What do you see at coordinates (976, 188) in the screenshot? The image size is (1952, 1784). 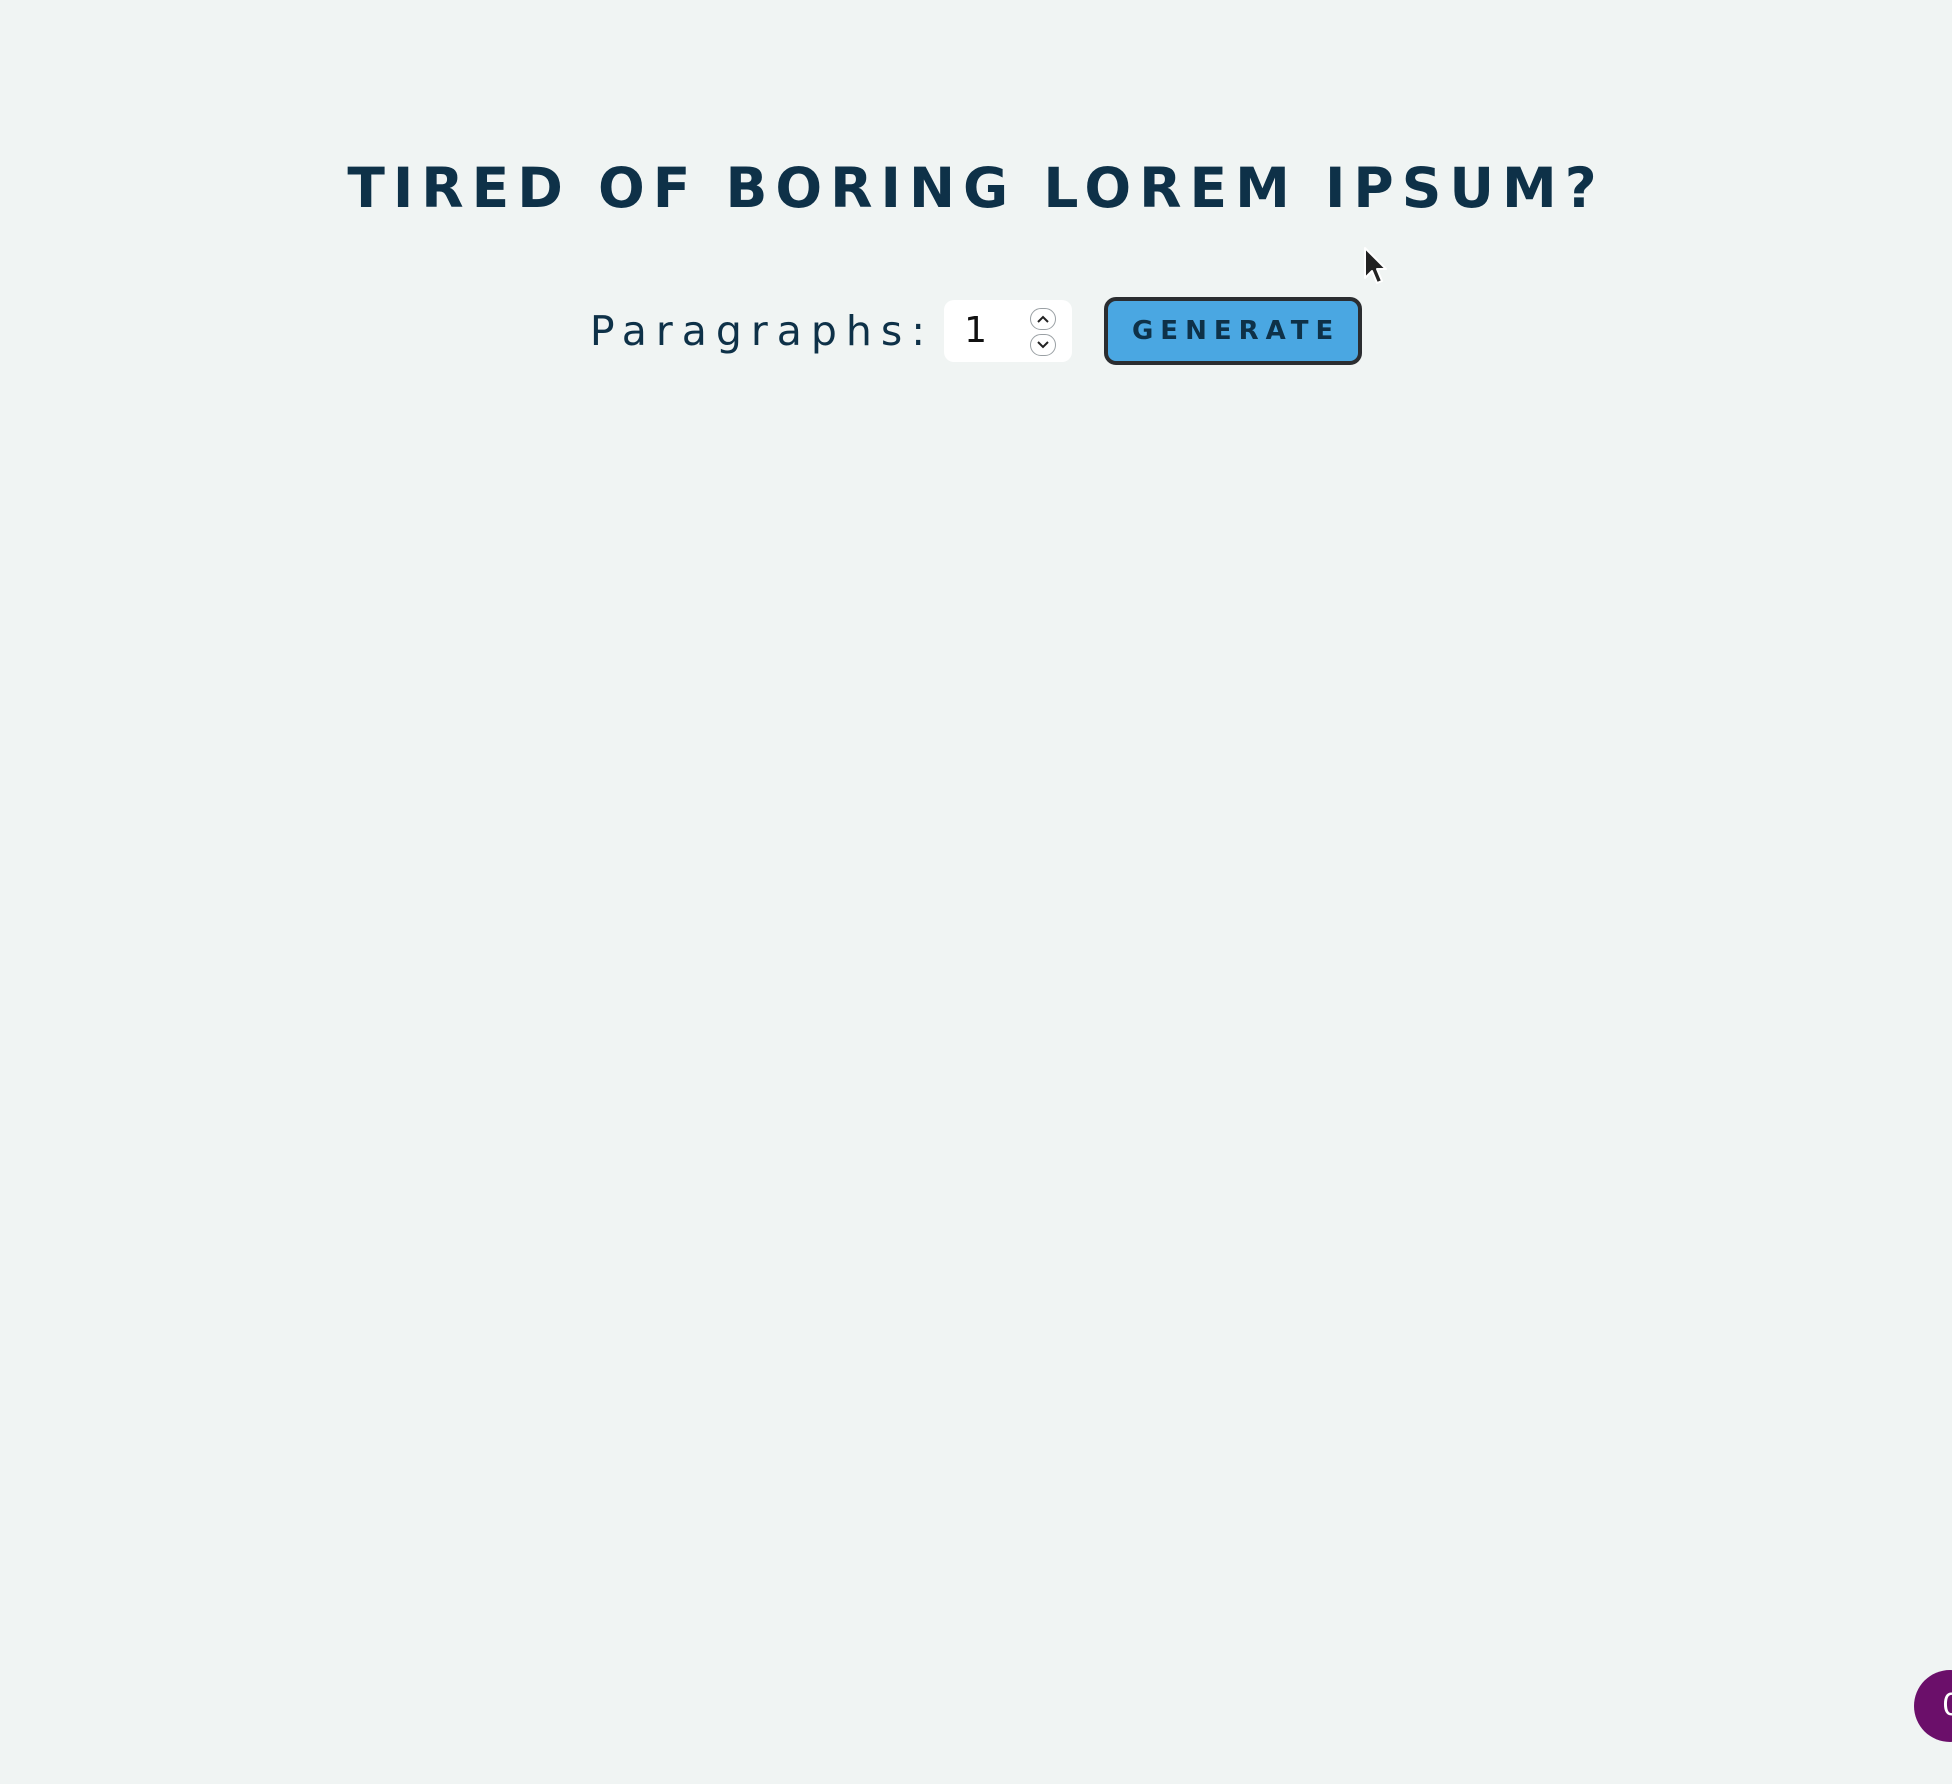 I see `page-title: TIRED OF BORING LOREM IPSUM?` at bounding box center [976, 188].